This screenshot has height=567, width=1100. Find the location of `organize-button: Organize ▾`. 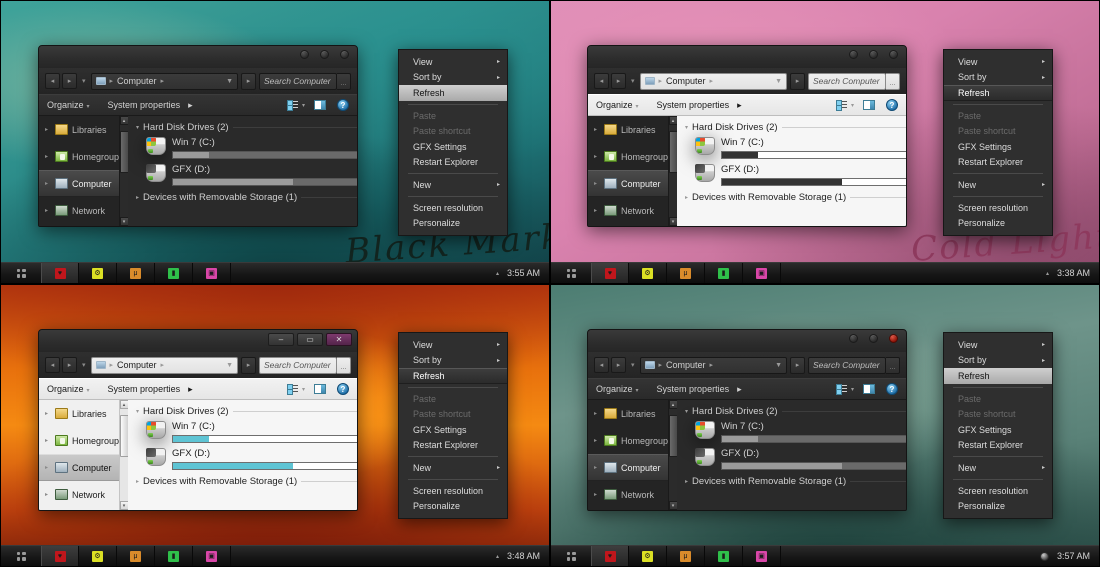

organize-button: Organize ▾ is located at coordinates (621, 389).